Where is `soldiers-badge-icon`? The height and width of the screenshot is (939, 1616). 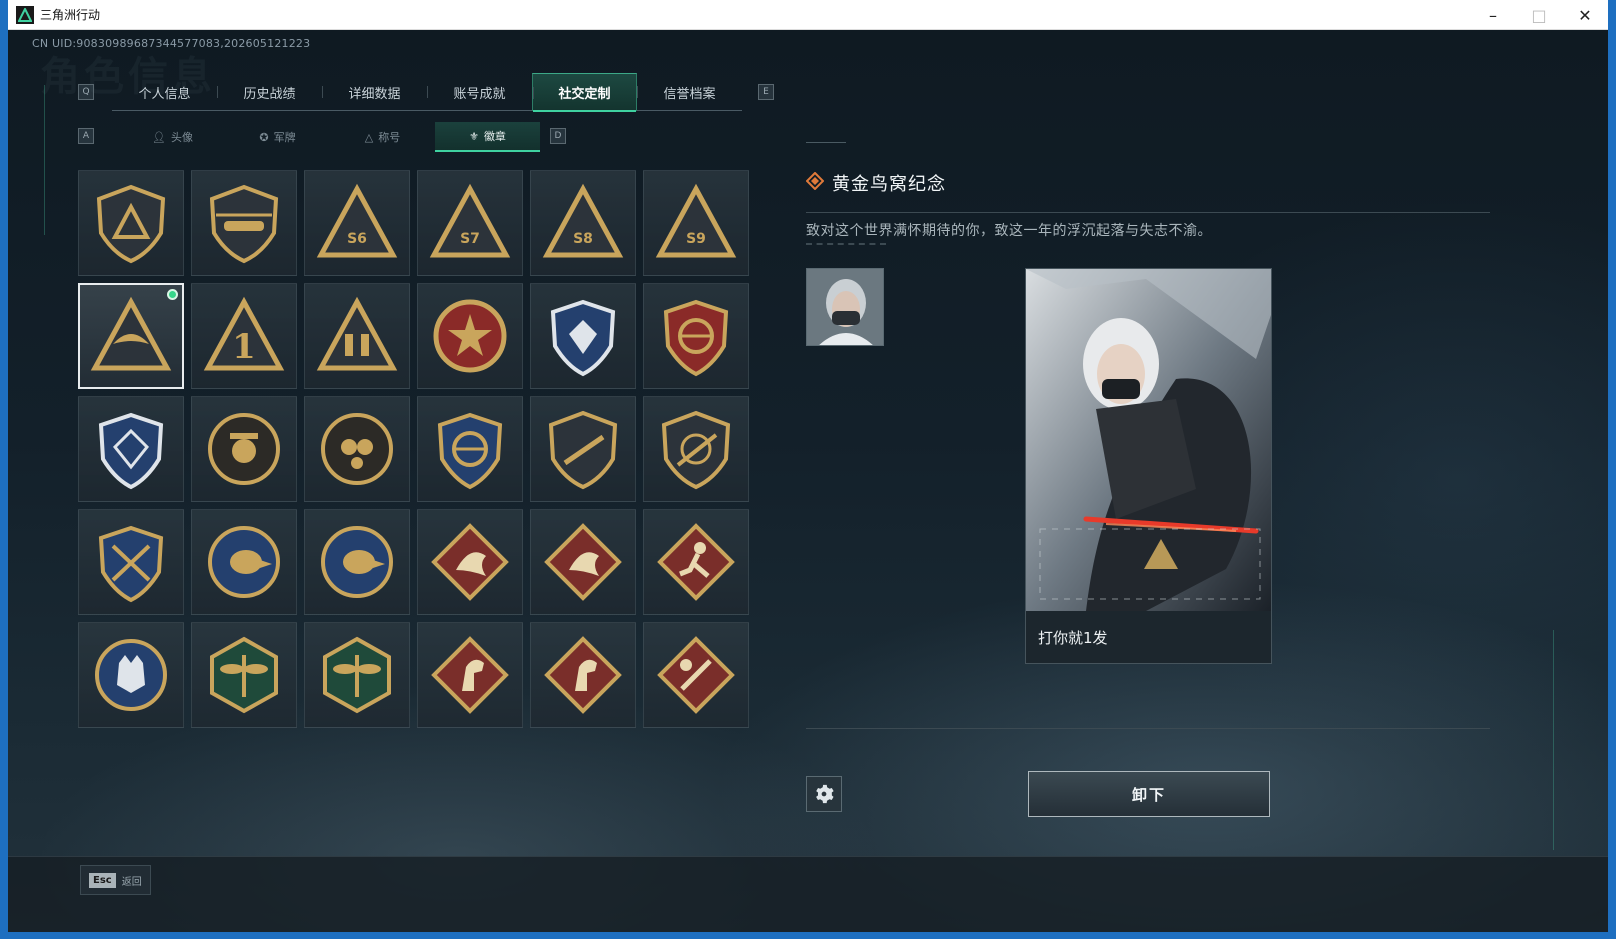
soldiers-badge-icon is located at coordinates (357, 333).